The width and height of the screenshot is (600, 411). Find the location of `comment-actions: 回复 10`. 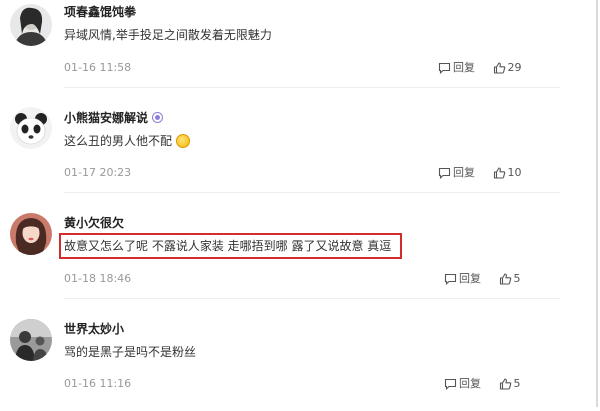

comment-actions: 回复 10 is located at coordinates (480, 174).